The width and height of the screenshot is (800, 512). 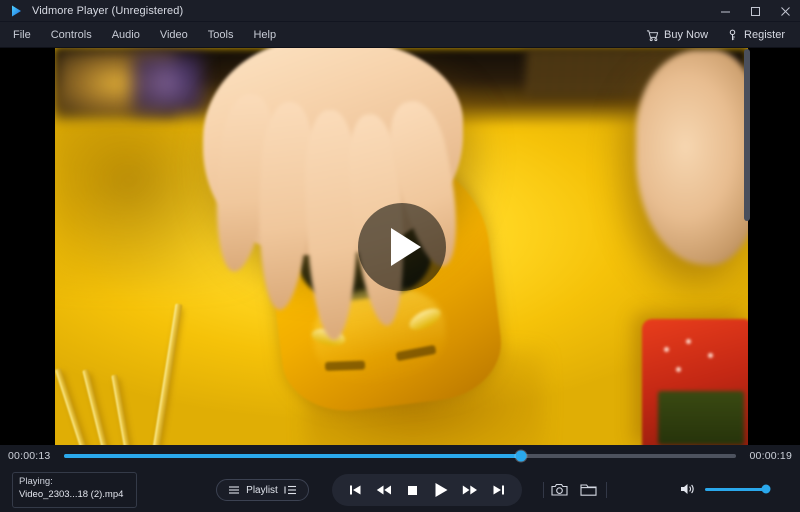 I want to click on close-icon, so click(x=785, y=11).